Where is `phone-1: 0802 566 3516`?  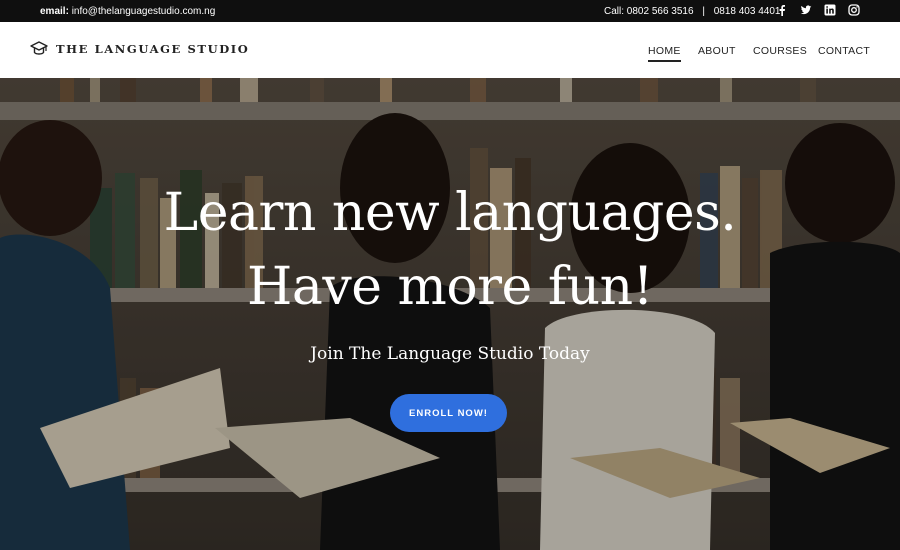
phone-1: 0802 566 3516 is located at coordinates (660, 11).